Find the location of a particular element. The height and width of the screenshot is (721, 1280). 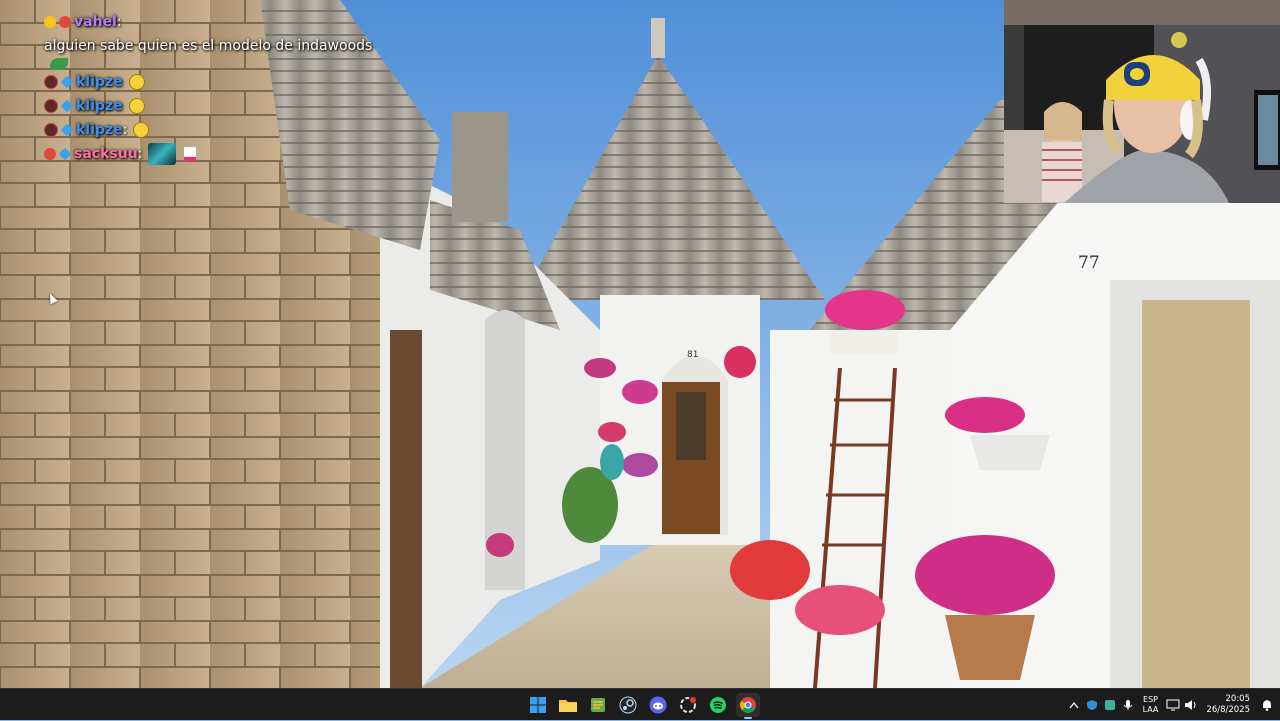

windows-start-icon is located at coordinates (538, 705).